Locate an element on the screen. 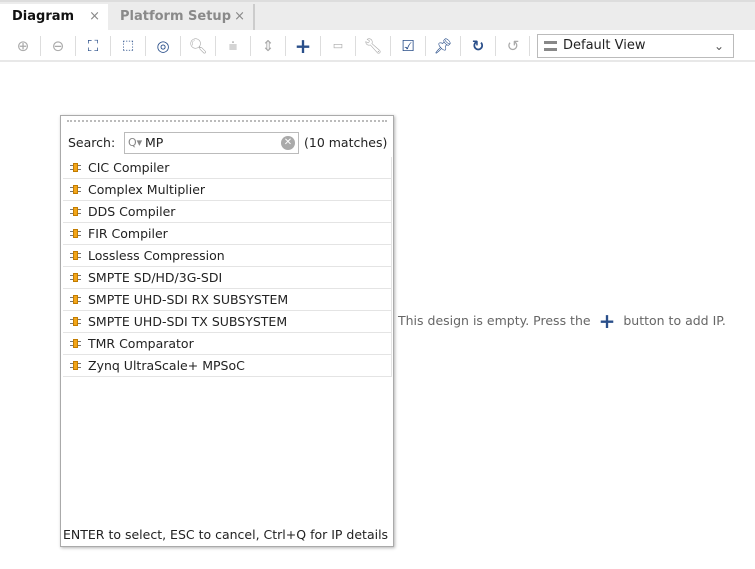 The height and width of the screenshot is (569, 755). pin-icon: 📌︎ is located at coordinates (443, 46).